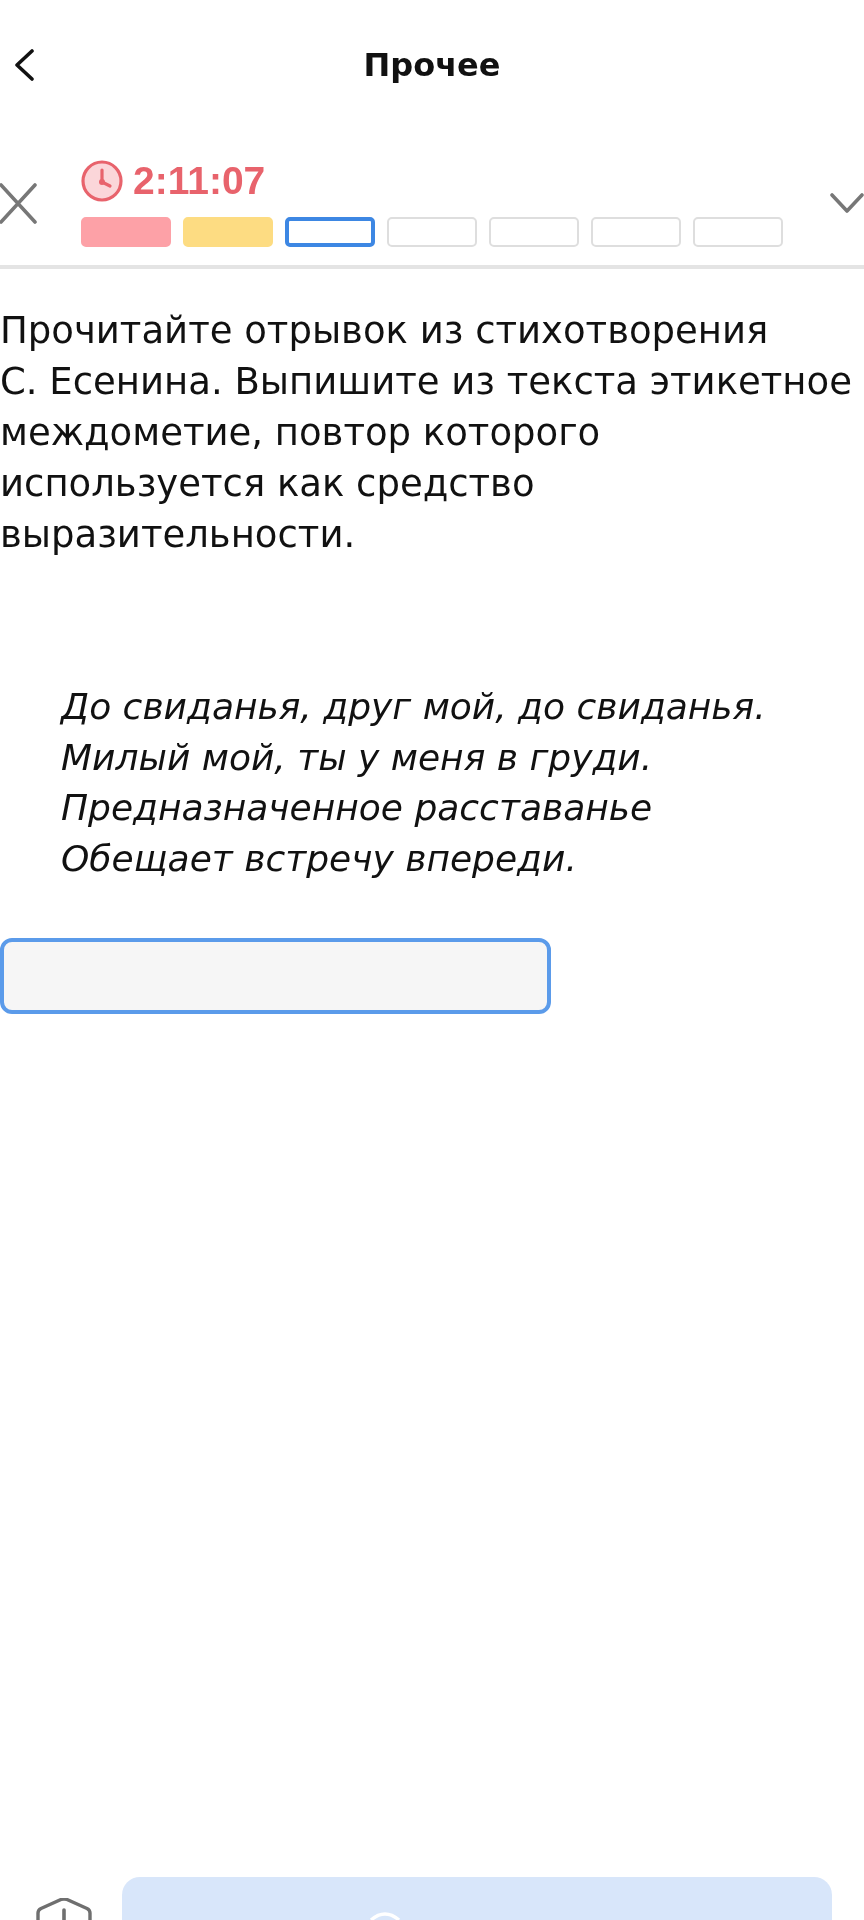 This screenshot has height=1920, width=864. Describe the element at coordinates (432, 65) in the screenshot. I see `screen-title: Прочее` at that location.